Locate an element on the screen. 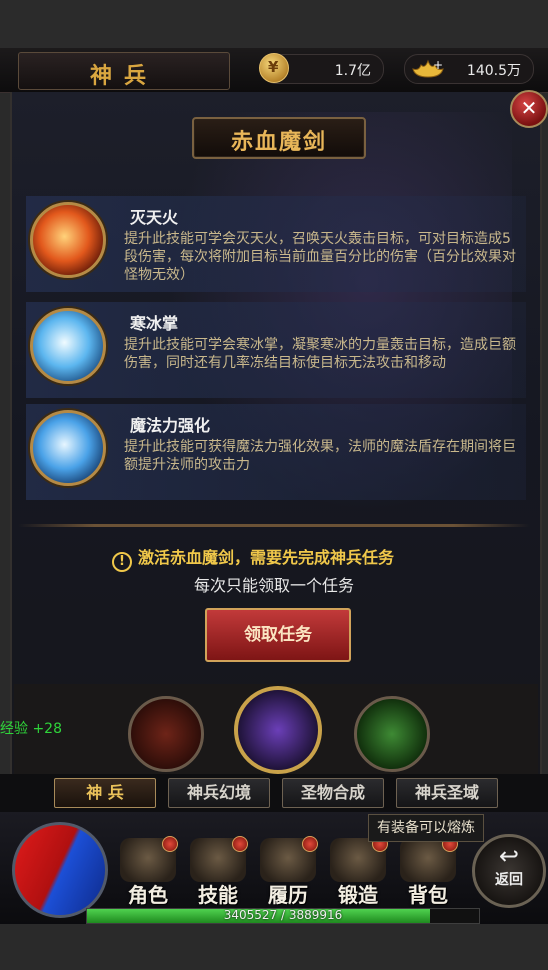 This screenshot has width=548, height=970. close-icon: ✕ is located at coordinates (529, 108).